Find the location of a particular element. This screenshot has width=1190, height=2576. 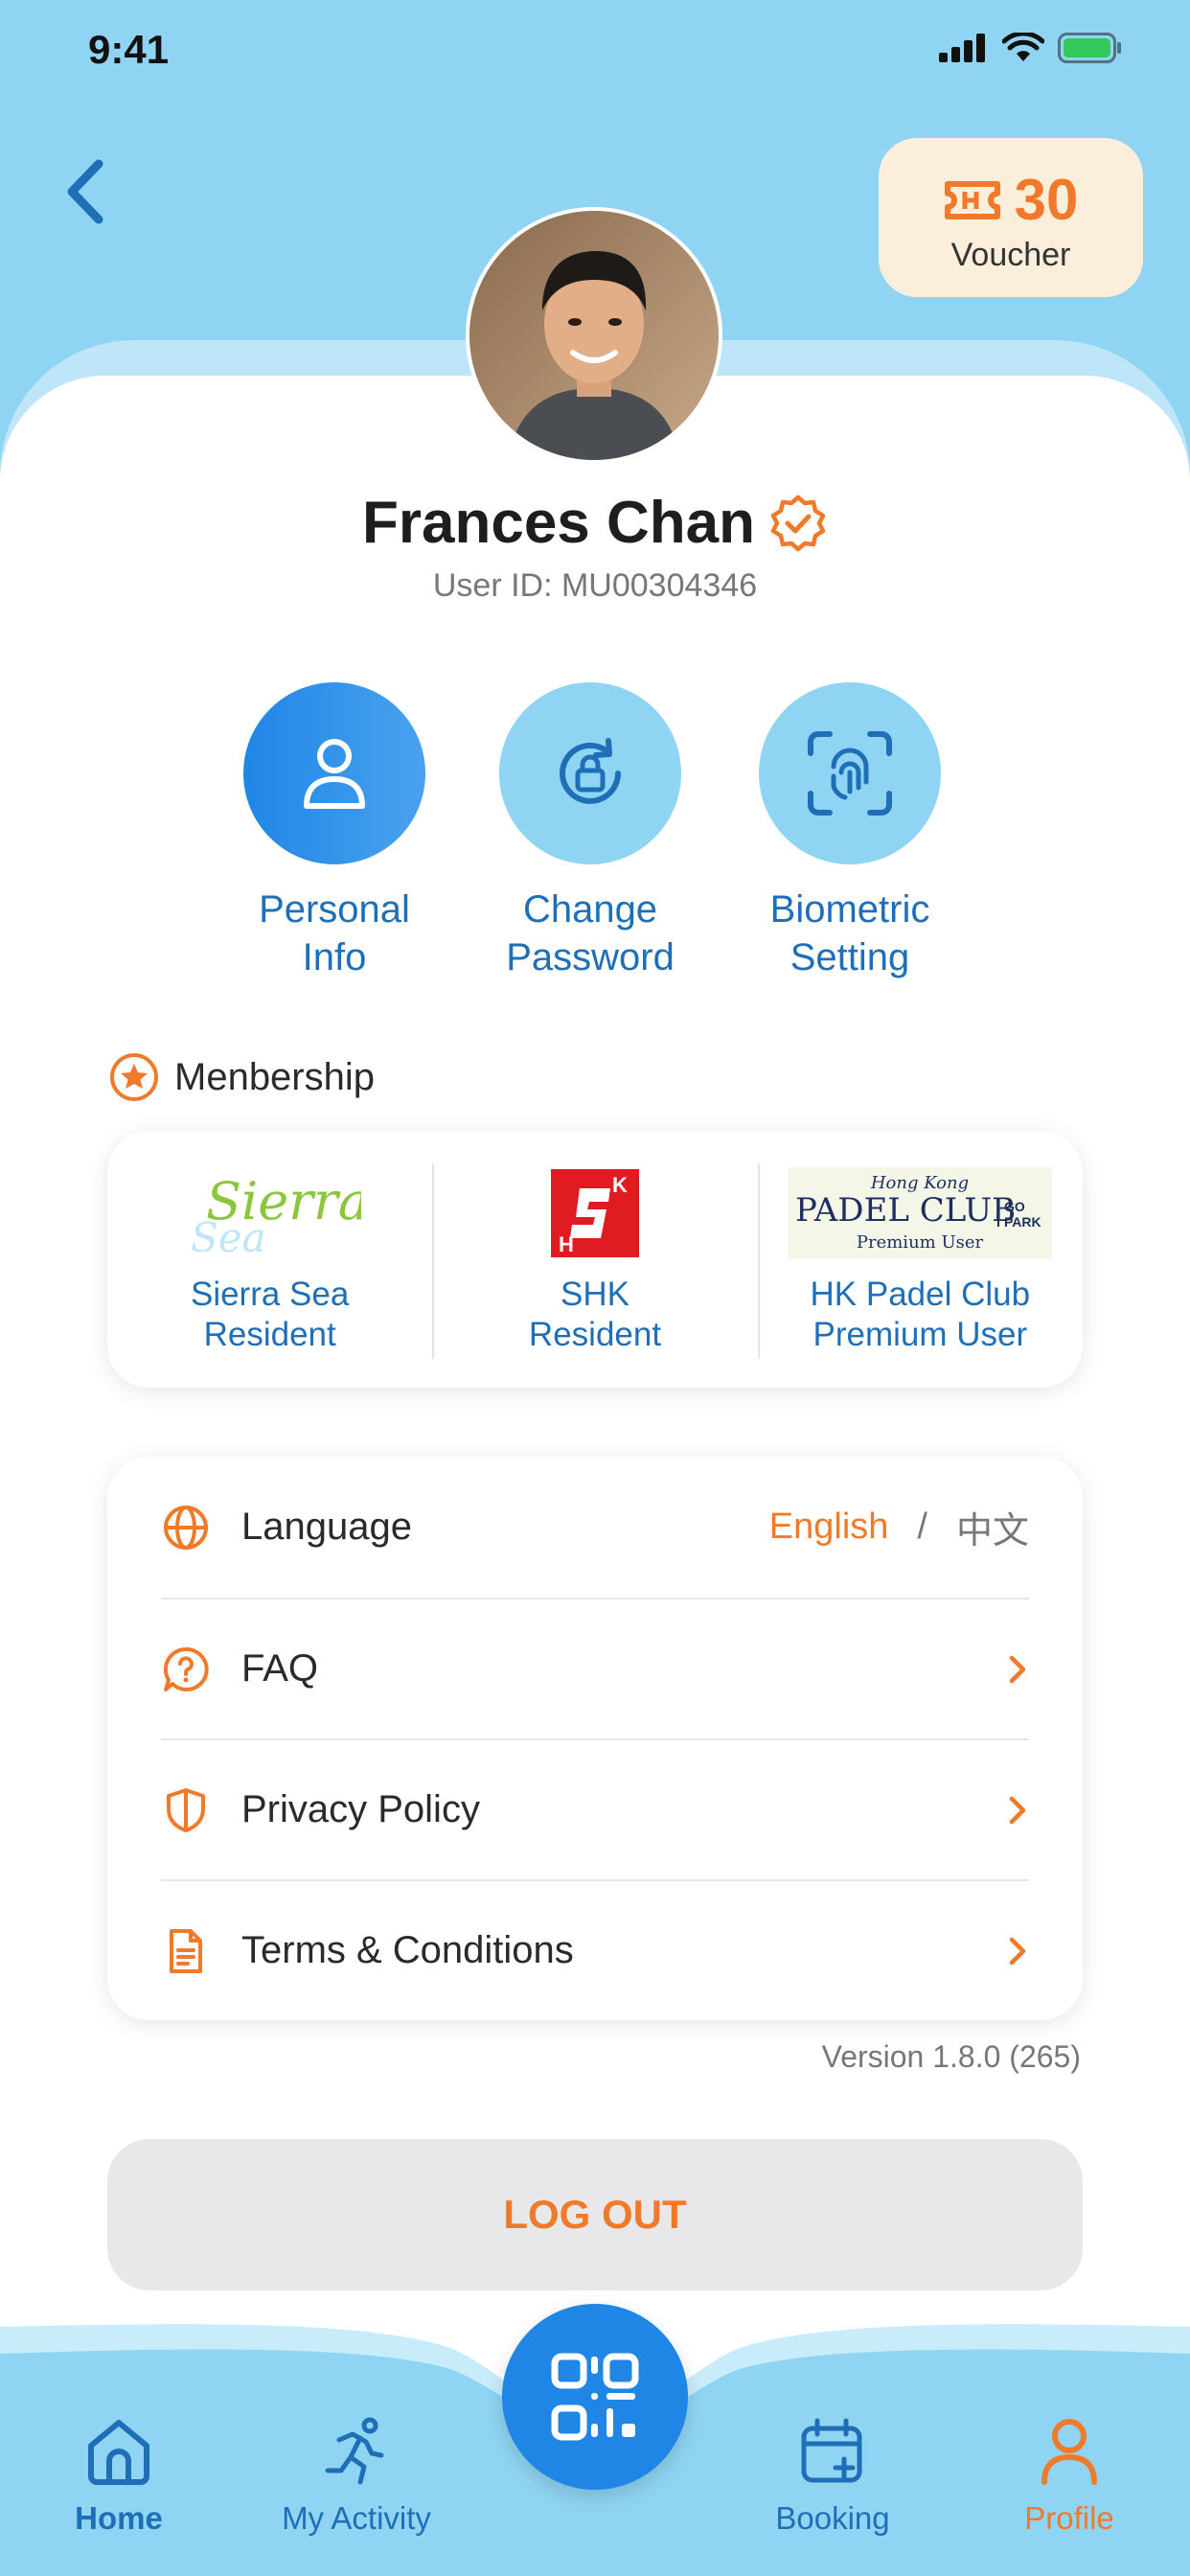

membership-sierra-sea: Sierra Sea Sierra Sea Resident is located at coordinates (270, 1259).